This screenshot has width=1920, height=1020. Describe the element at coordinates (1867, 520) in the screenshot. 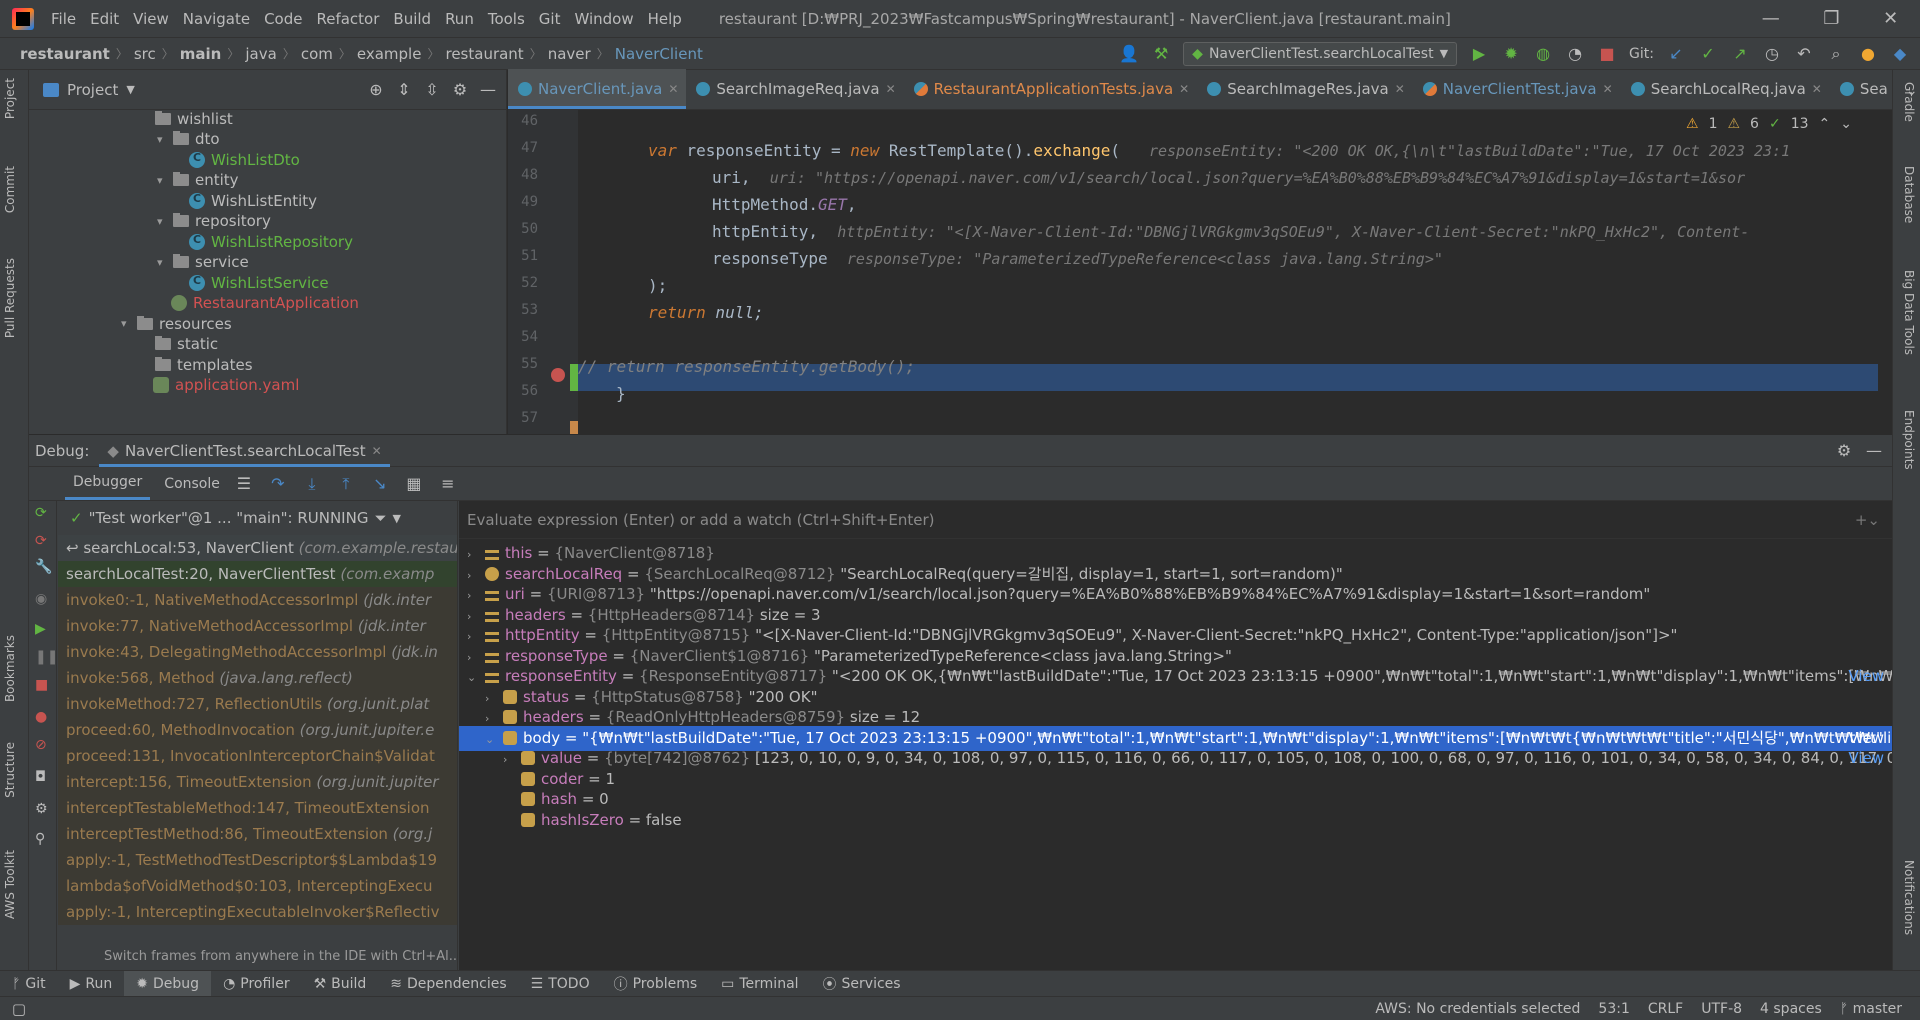

I see `add-watch-icon: +⌄` at that location.